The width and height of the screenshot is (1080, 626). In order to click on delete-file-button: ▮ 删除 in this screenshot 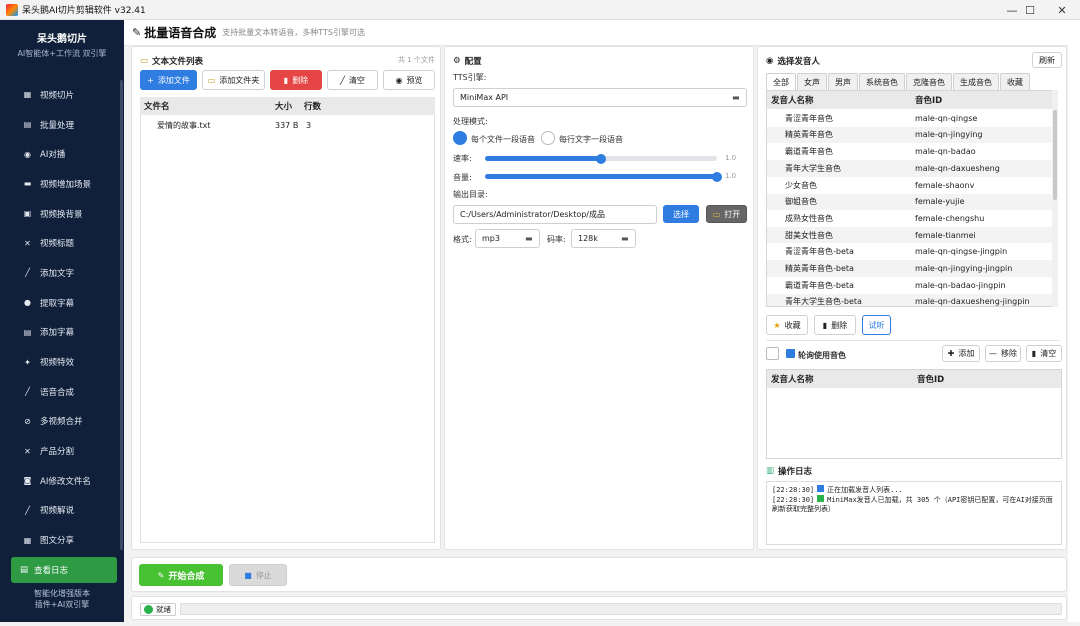, I will do `click(296, 80)`.